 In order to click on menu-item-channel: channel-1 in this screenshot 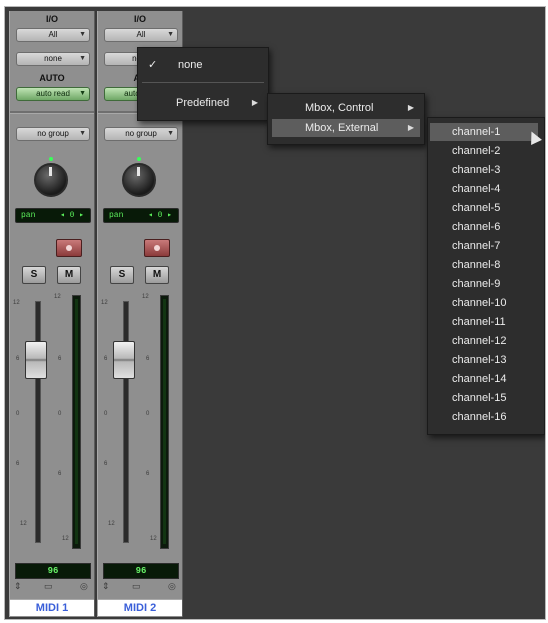, I will do `click(484, 132)`.